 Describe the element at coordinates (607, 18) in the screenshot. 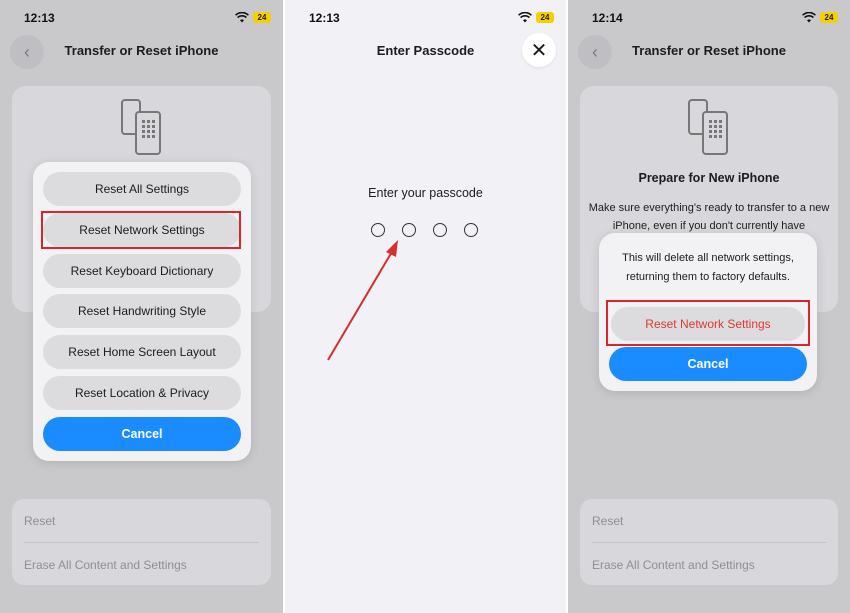

I see `status-time: 12:14` at that location.